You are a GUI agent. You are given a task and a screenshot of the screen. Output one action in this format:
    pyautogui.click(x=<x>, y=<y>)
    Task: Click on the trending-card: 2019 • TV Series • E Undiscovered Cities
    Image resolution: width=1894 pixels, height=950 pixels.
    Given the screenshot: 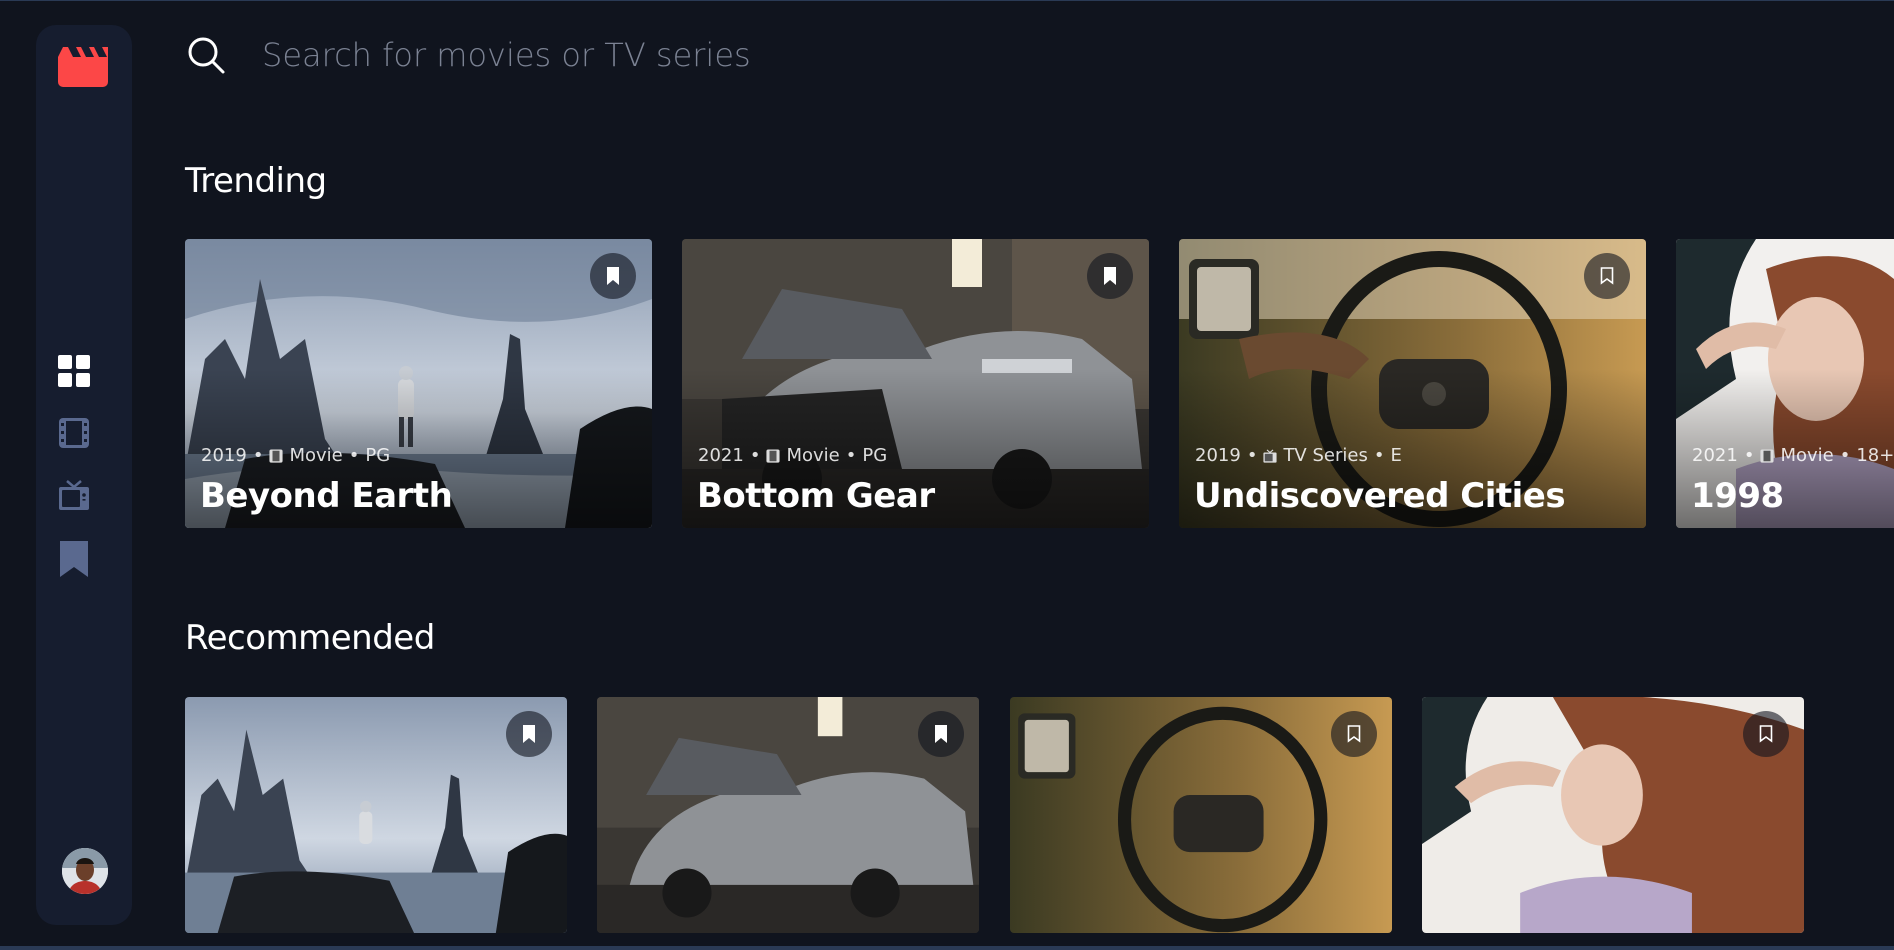 What is the action you would take?
    pyautogui.click(x=1412, y=383)
    